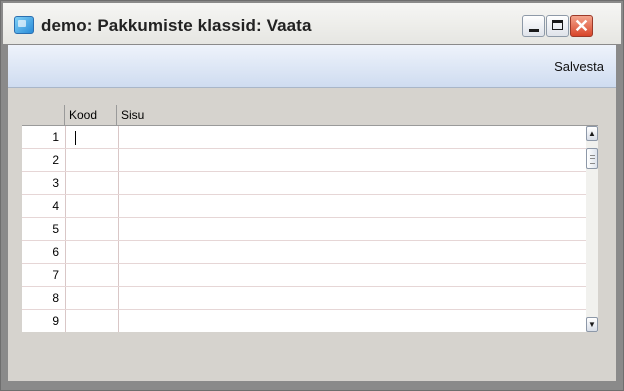  I want to click on row-number: 5, so click(55, 229).